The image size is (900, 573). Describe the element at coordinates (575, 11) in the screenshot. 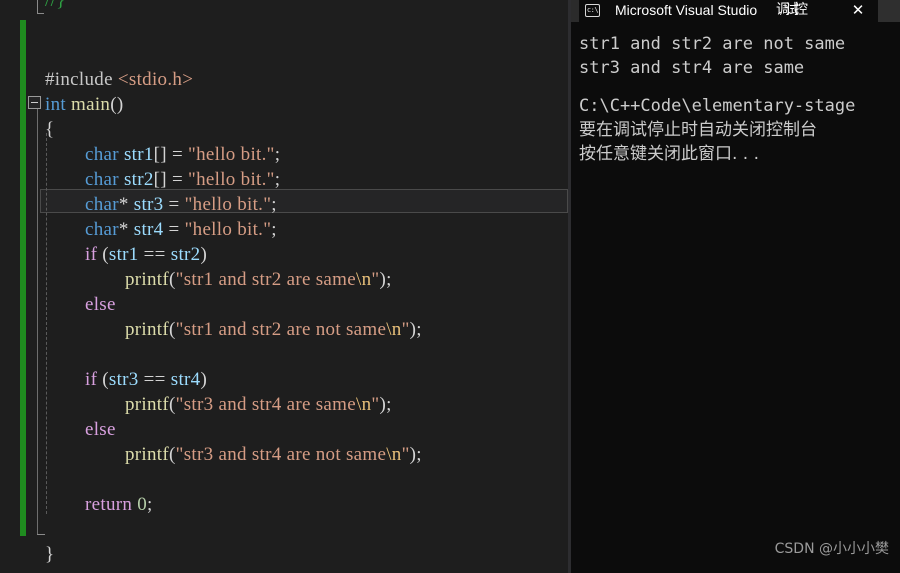

I see `titlebar-left-edge` at that location.